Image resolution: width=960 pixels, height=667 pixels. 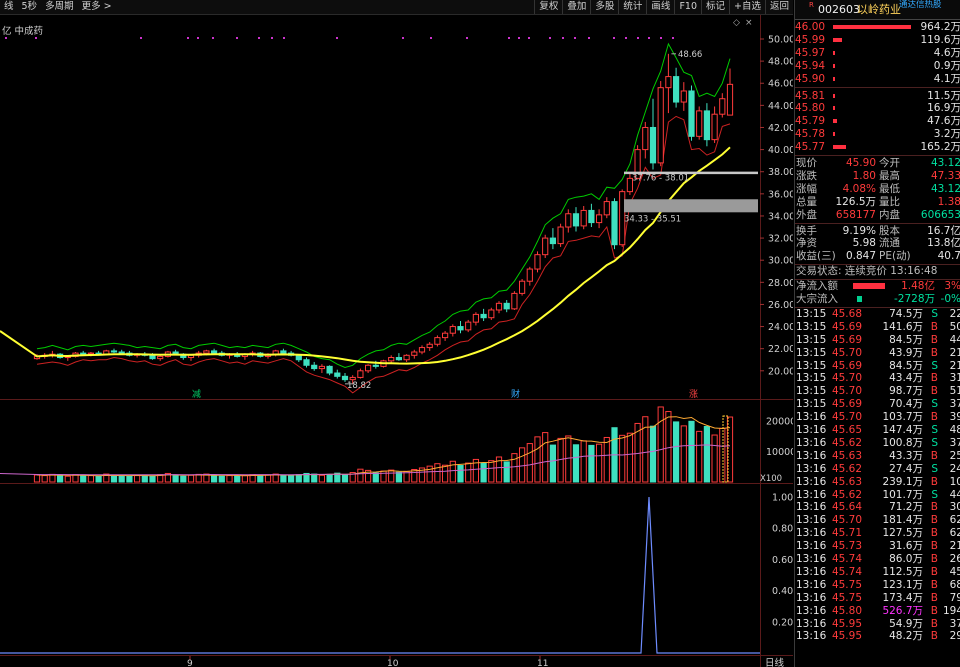 What do you see at coordinates (945, 163) in the screenshot?
I see `stat-value: 43.12` at bounding box center [945, 163].